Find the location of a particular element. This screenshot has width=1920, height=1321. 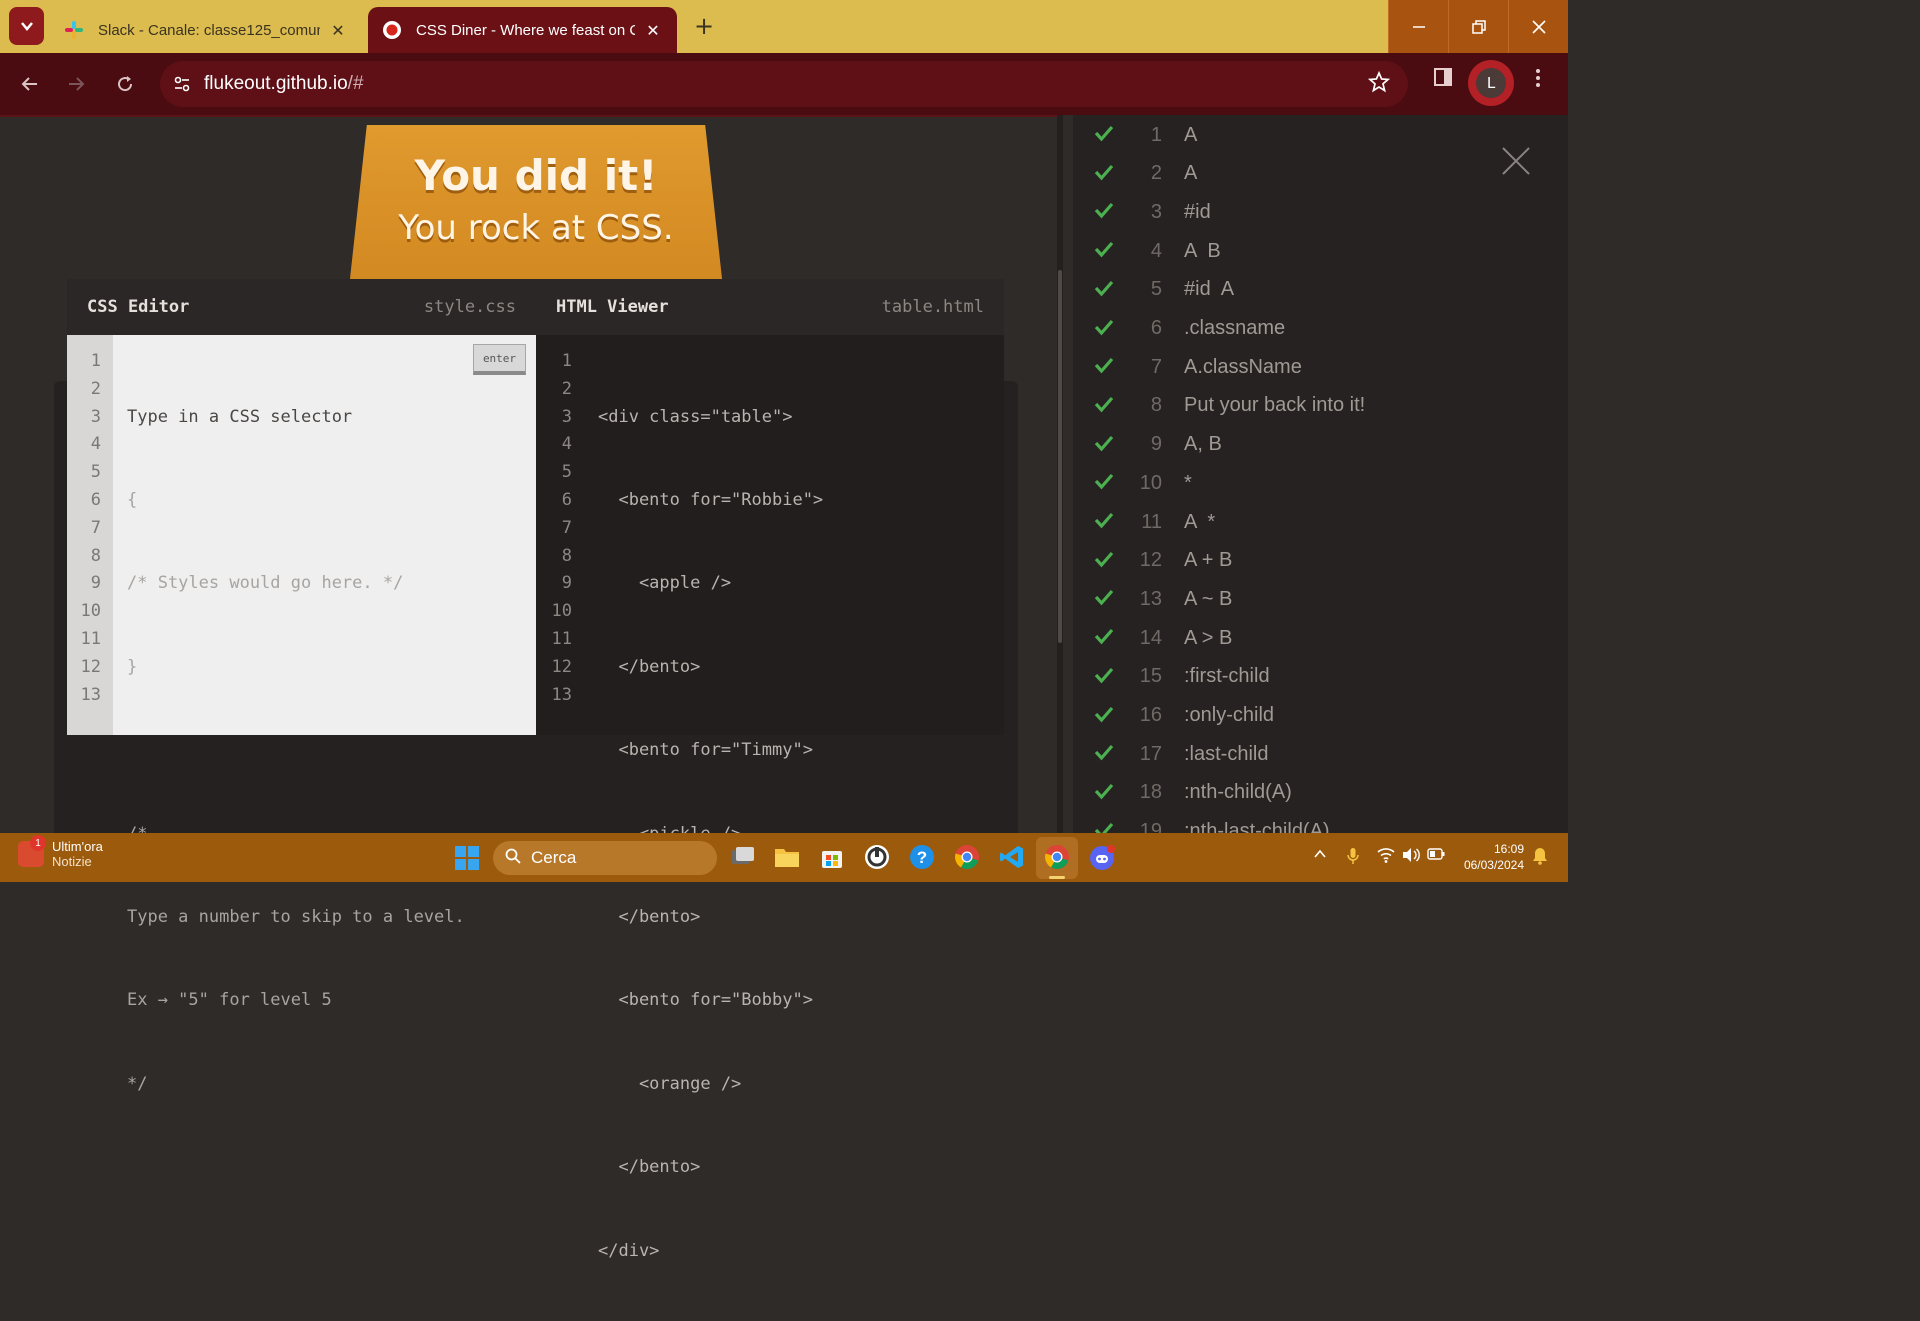

level-item: 5 #id A is located at coordinates (1164, 290).